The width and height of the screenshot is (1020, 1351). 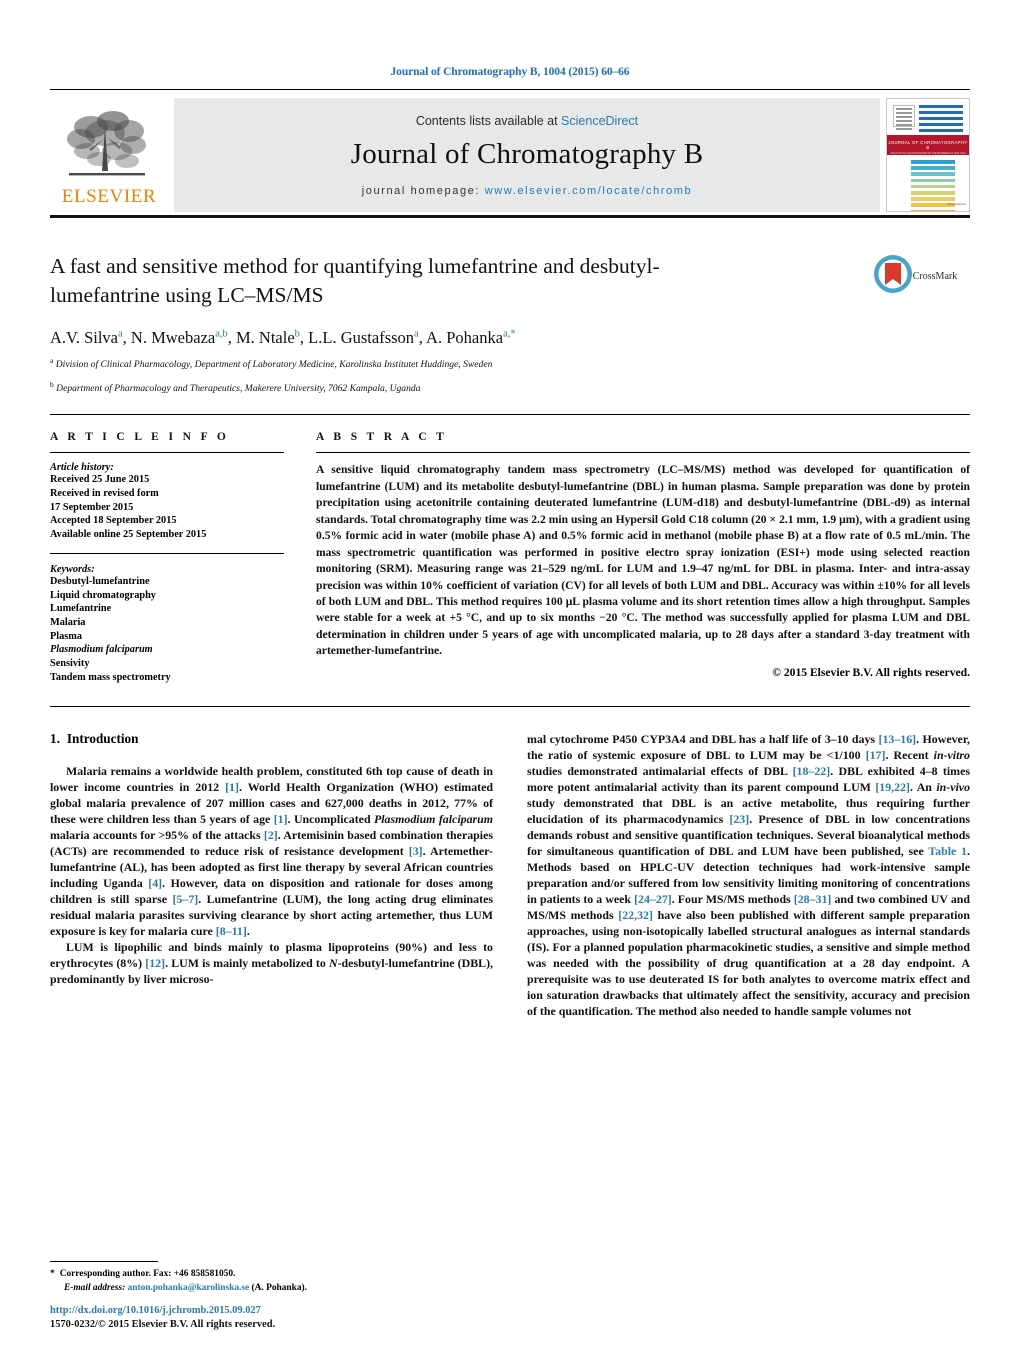 What do you see at coordinates (635, 915) in the screenshot?
I see `citation-link: [22,32]` at bounding box center [635, 915].